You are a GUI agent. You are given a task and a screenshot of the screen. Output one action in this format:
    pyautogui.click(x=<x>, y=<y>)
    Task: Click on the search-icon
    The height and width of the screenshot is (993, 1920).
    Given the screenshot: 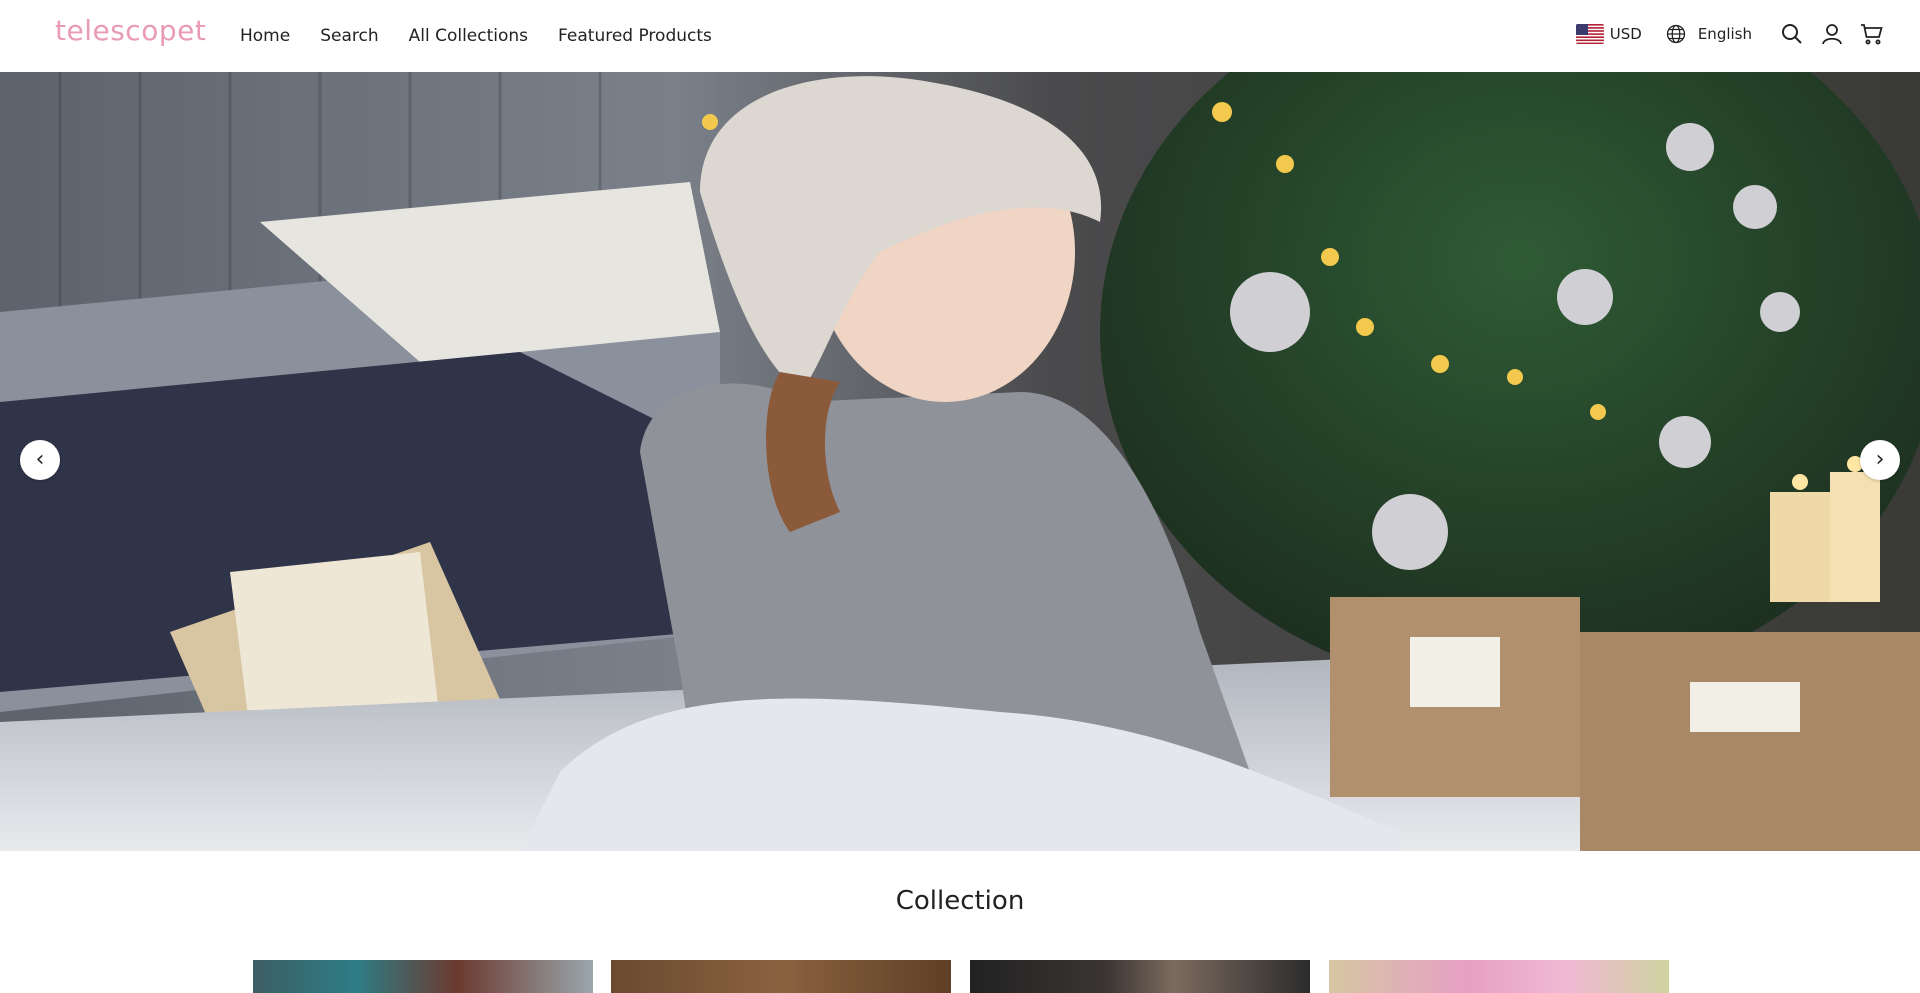 What is the action you would take?
    pyautogui.click(x=1792, y=34)
    